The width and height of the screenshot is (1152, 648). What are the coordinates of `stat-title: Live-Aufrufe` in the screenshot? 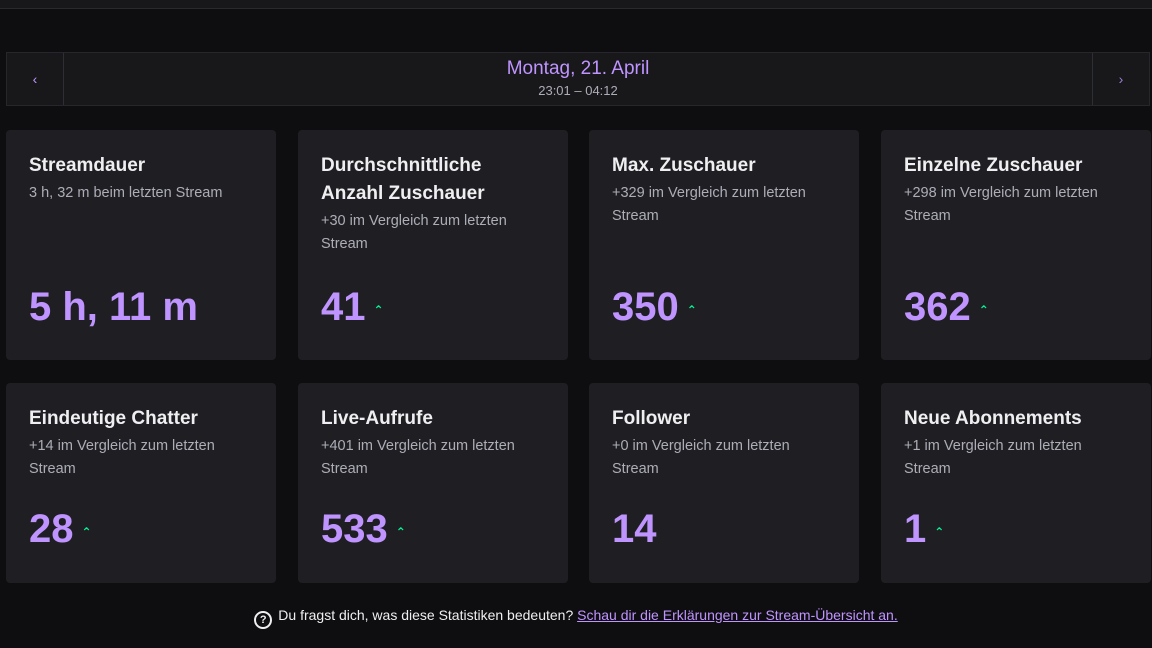 It's located at (377, 418).